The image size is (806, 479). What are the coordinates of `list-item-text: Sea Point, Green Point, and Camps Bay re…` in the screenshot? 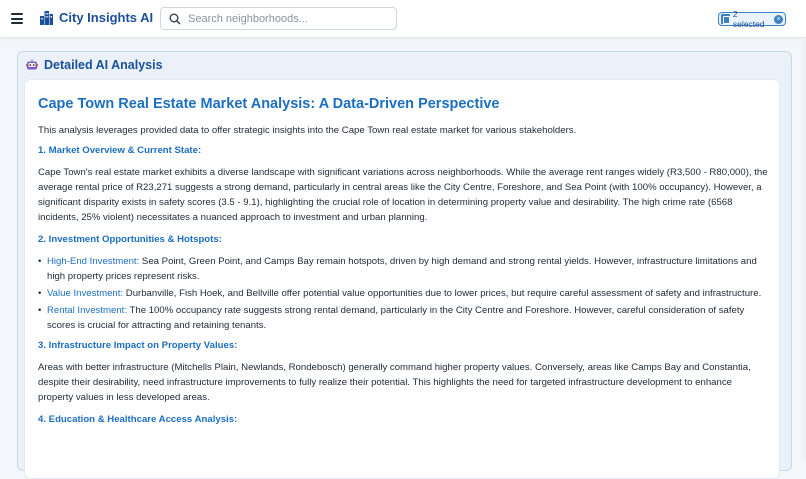 It's located at (402, 269).